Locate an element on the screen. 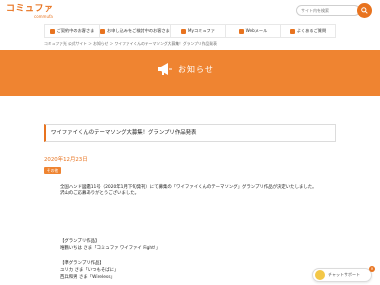  logo-main-text: コミュファ is located at coordinates (30, 9).